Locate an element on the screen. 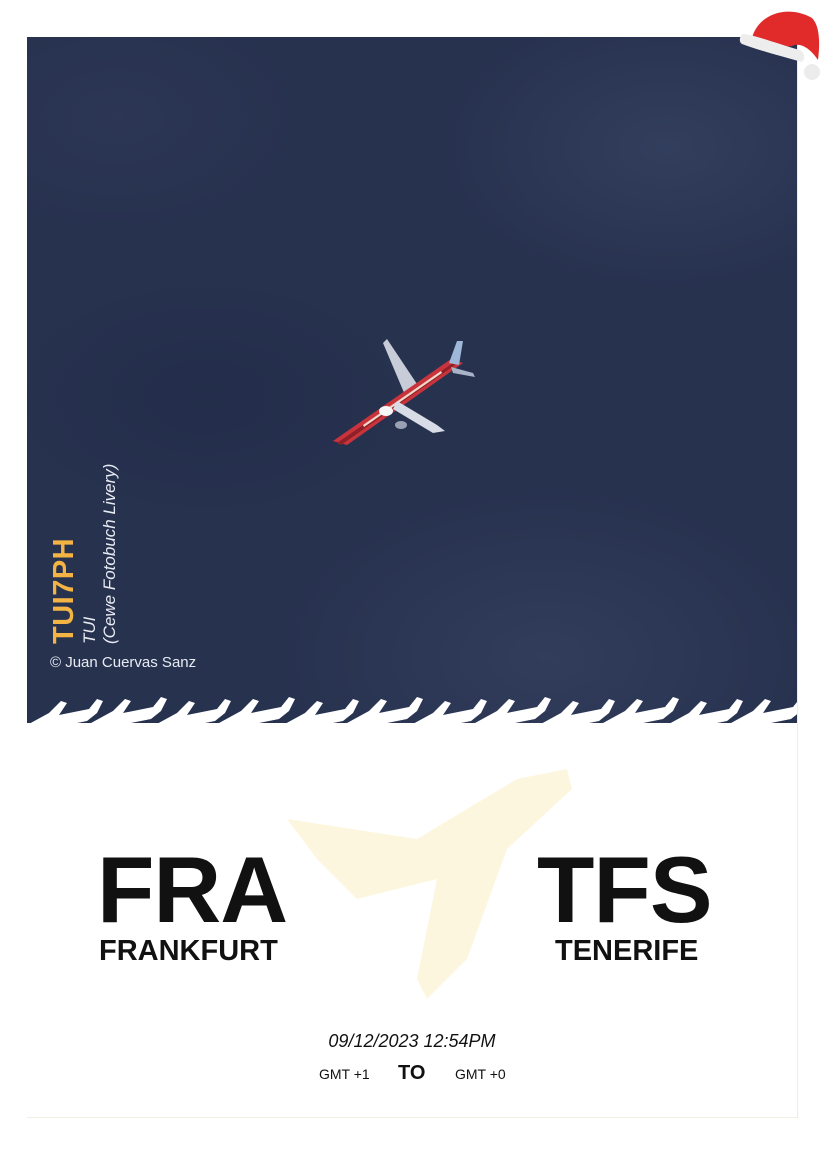 This screenshot has height=1154, width=824. airline-label: TUI is located at coordinates (89, 630).